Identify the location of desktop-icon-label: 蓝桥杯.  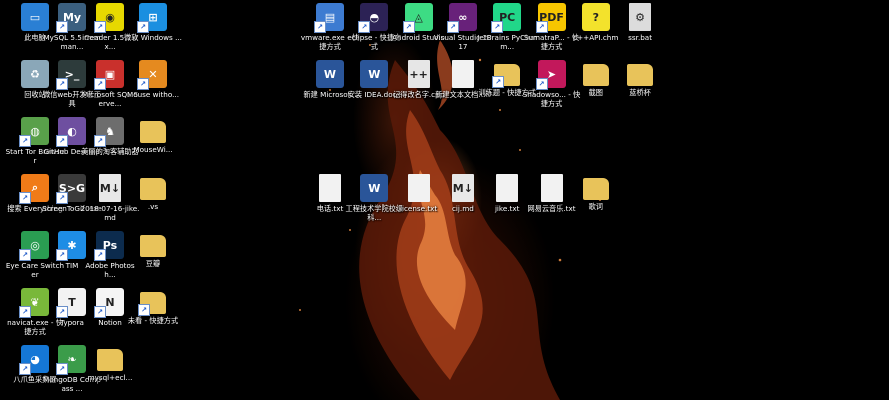
(640, 92).